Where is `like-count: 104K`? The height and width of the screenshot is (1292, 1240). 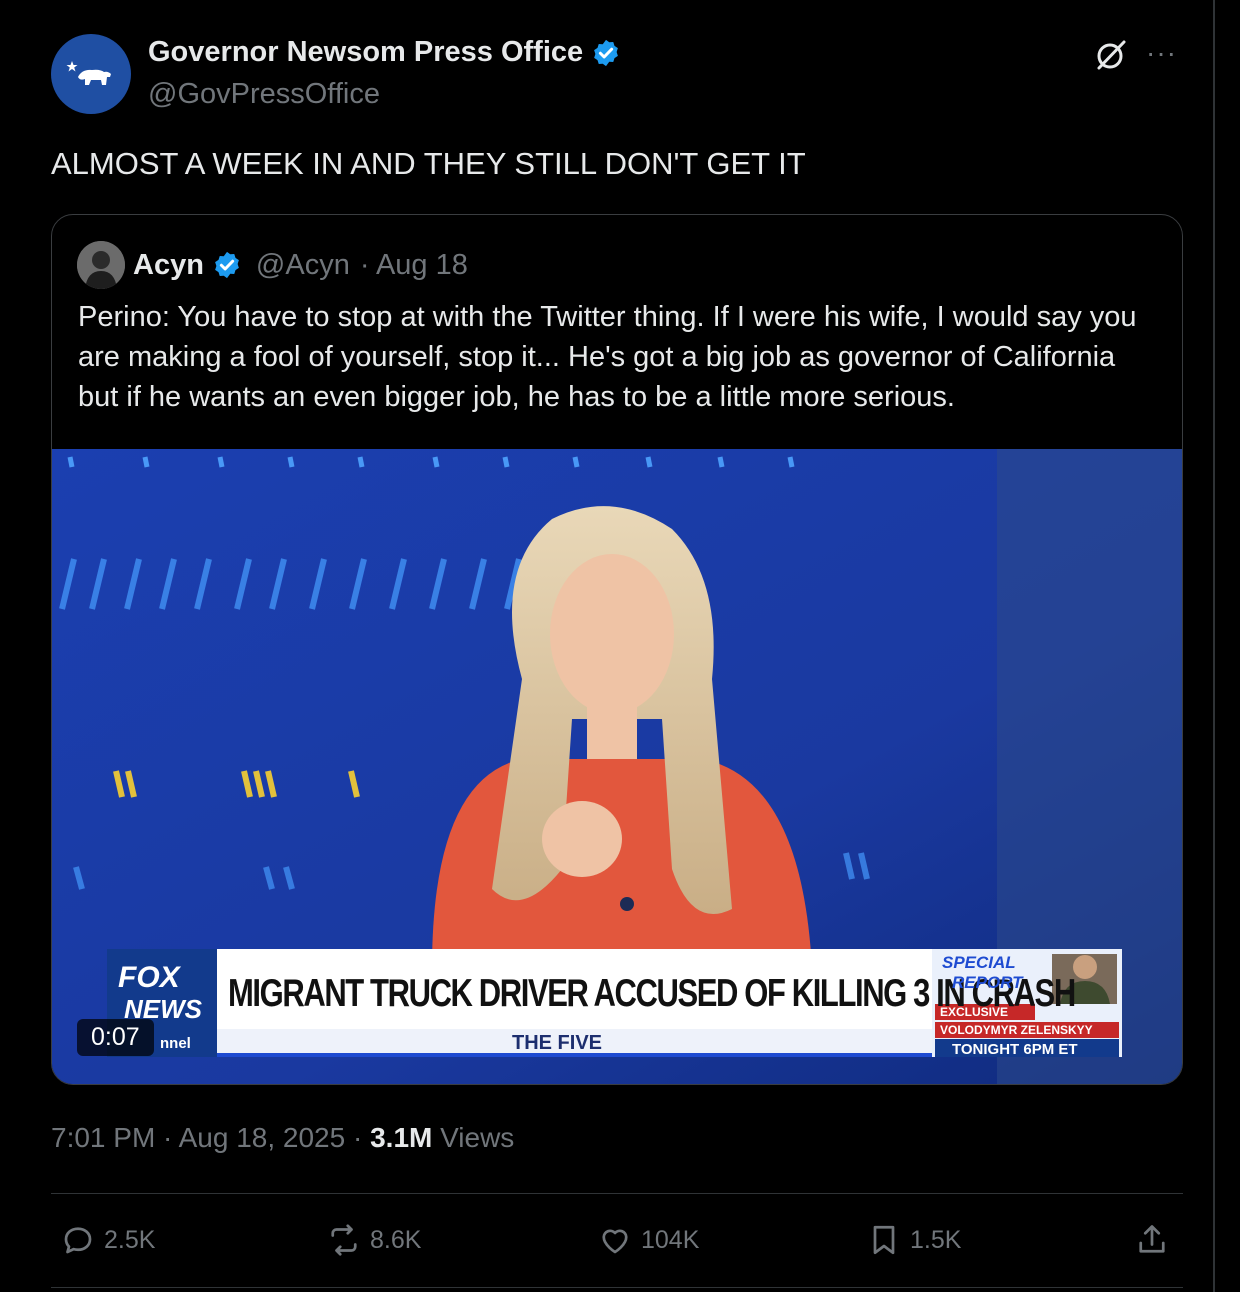
like-count: 104K is located at coordinates (670, 1239).